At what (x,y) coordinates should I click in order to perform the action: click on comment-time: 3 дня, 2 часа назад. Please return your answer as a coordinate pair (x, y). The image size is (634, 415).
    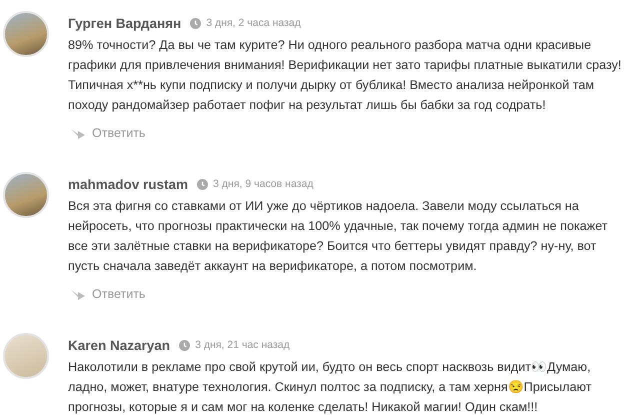
    Looking at the image, I should click on (253, 23).